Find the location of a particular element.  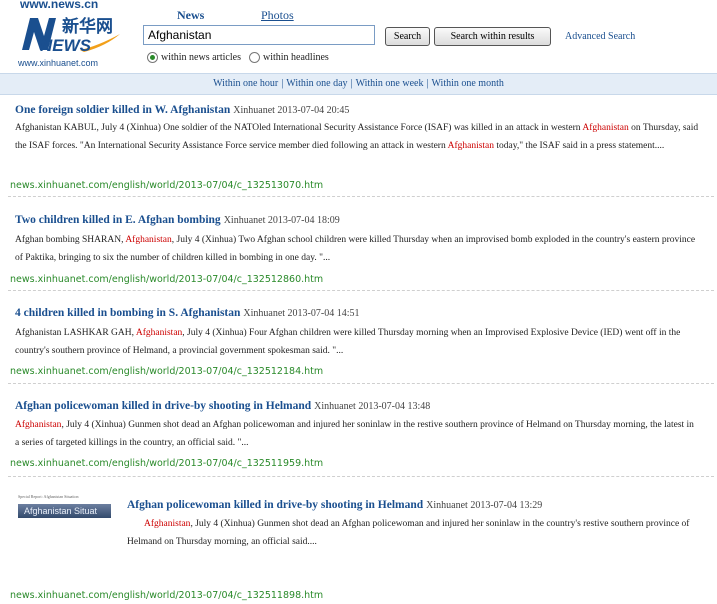

search-input is located at coordinates (259, 35).